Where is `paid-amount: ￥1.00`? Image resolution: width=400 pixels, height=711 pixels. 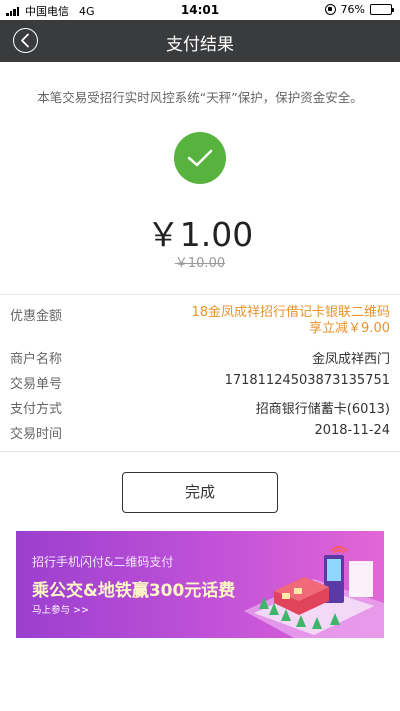 paid-amount: ￥1.00 is located at coordinates (200, 234).